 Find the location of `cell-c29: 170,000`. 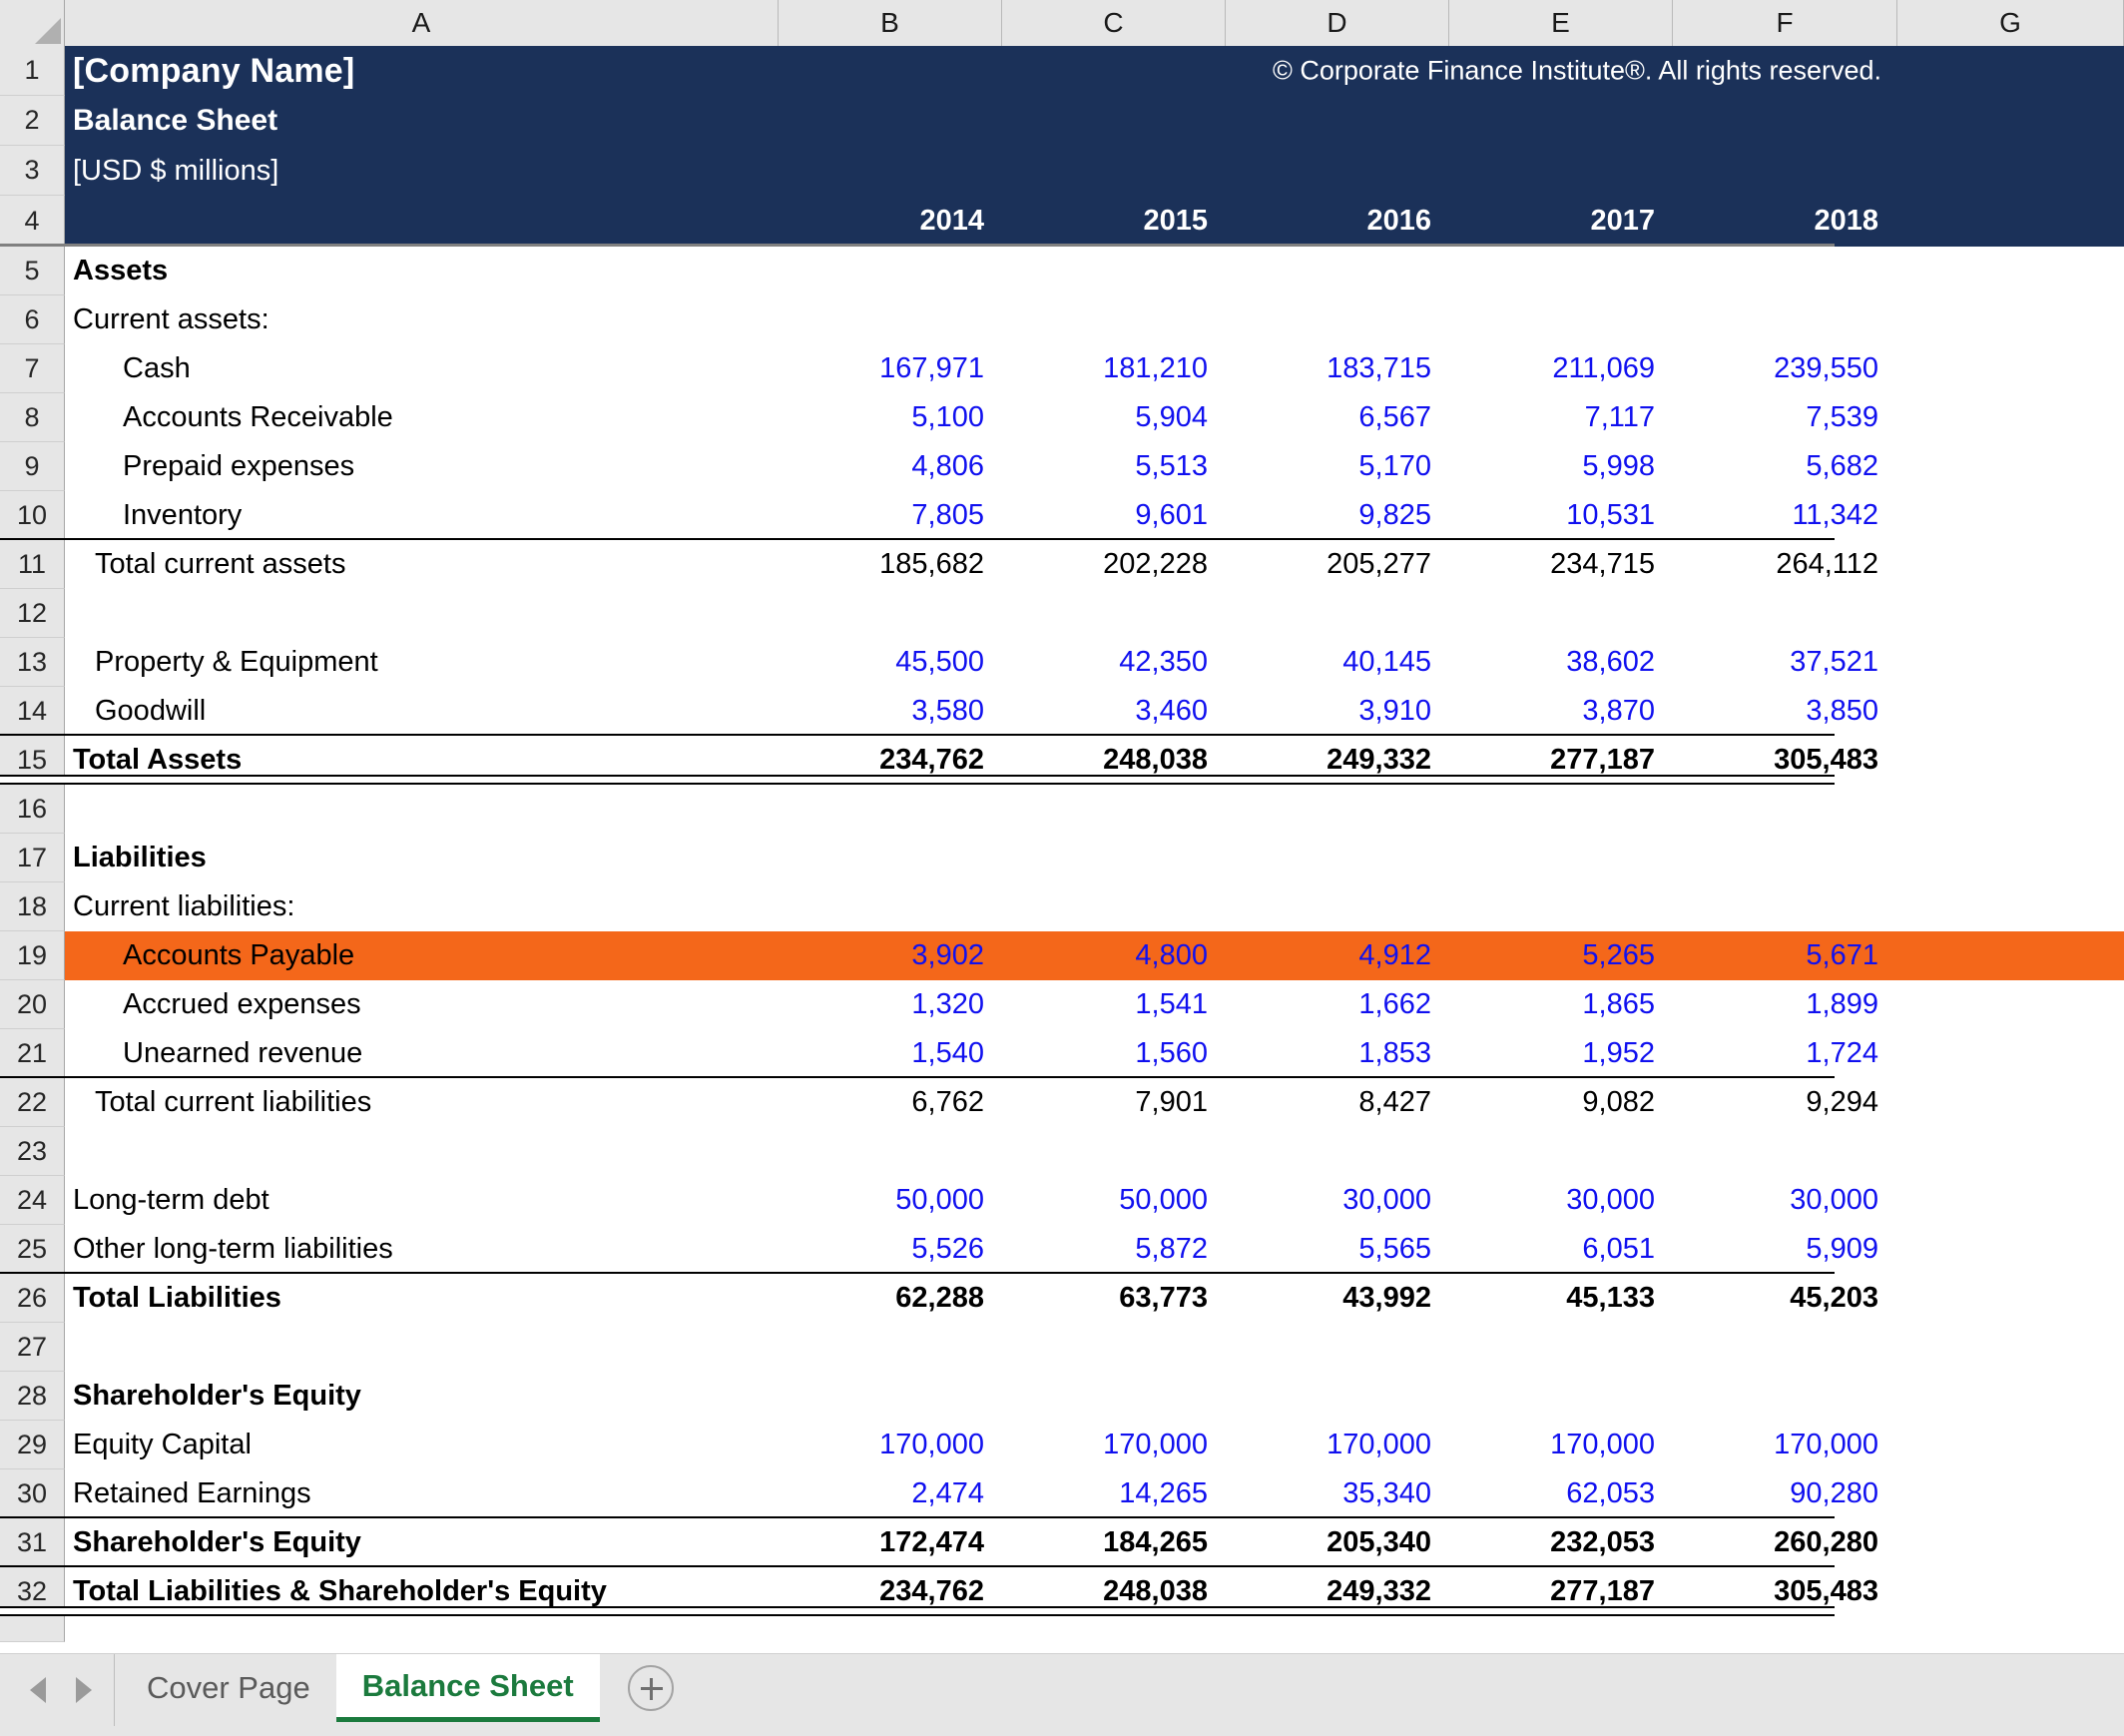

cell-c29: 170,000 is located at coordinates (1114, 1445).